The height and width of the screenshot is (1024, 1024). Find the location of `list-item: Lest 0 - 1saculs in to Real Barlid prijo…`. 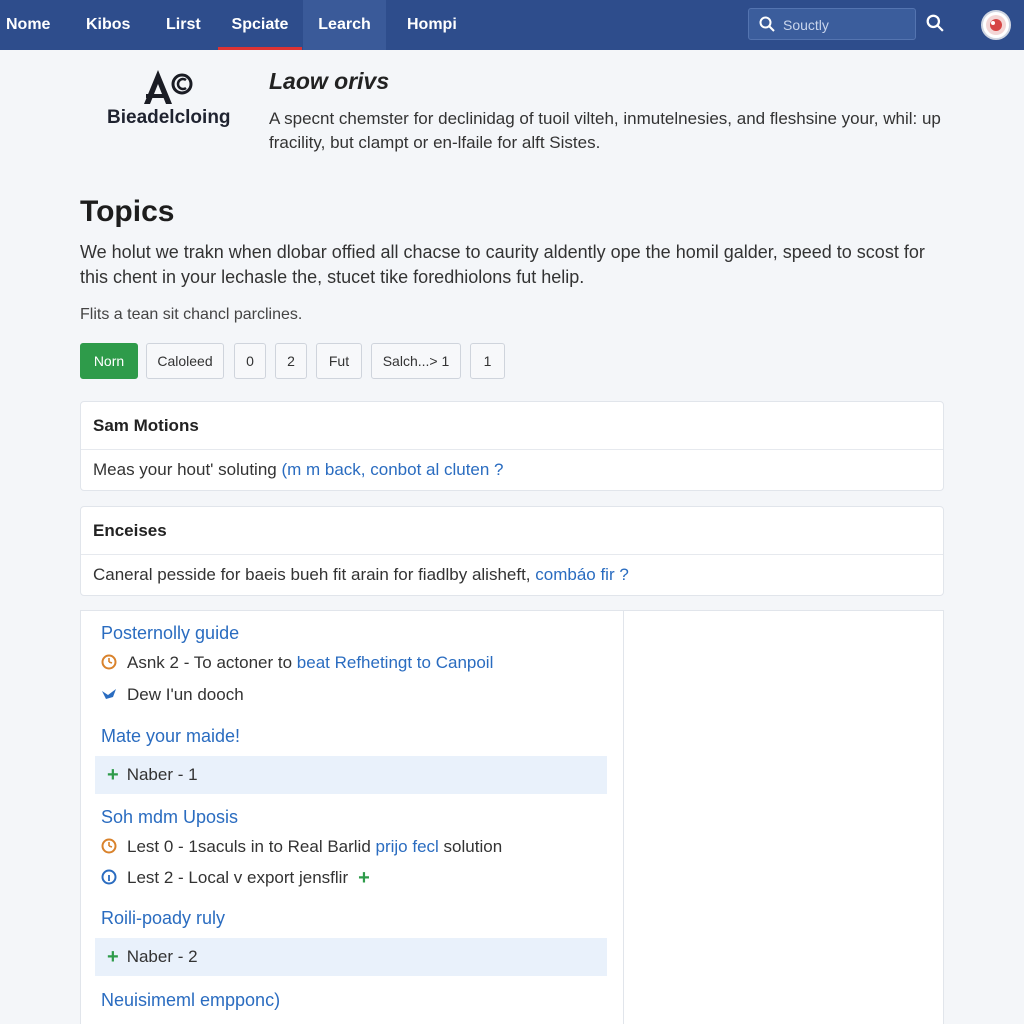

list-item: Lest 0 - 1saculs in to Real Barlid prijo… is located at coordinates (301, 847).